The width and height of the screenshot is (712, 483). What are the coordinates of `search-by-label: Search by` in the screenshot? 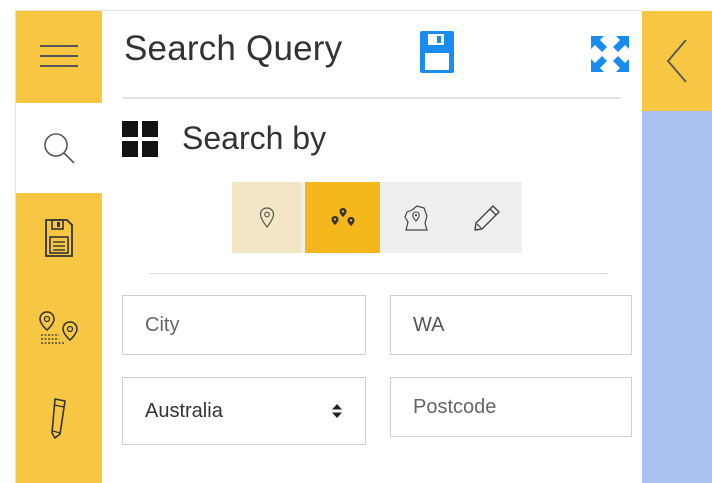 It's located at (254, 138).